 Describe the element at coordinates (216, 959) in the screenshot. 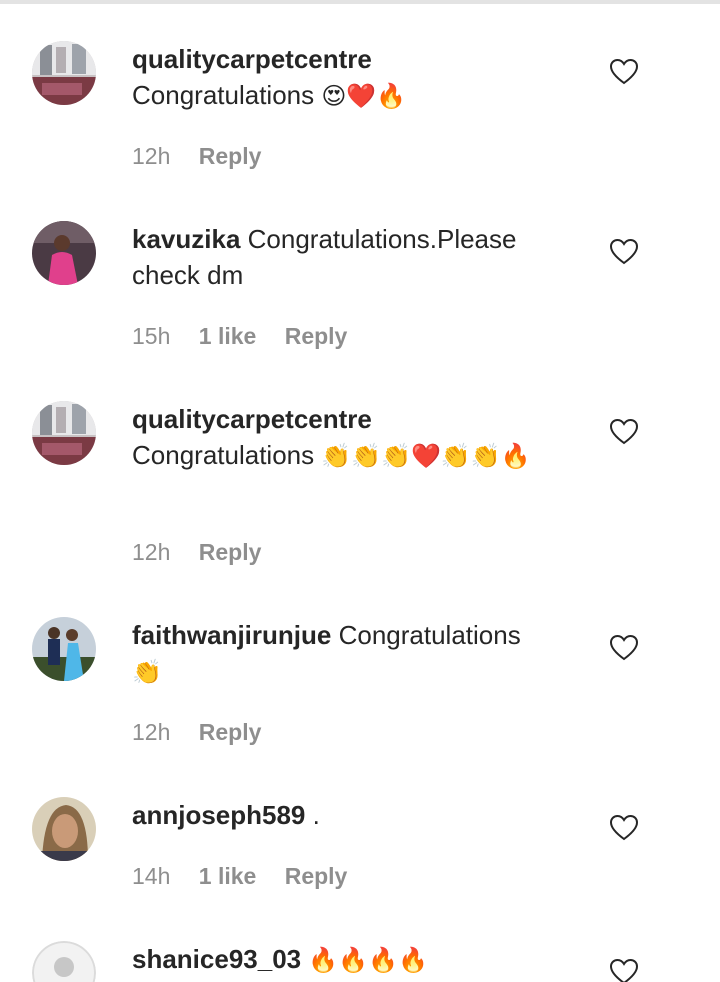

I see `comment-username: shanice93_03` at that location.